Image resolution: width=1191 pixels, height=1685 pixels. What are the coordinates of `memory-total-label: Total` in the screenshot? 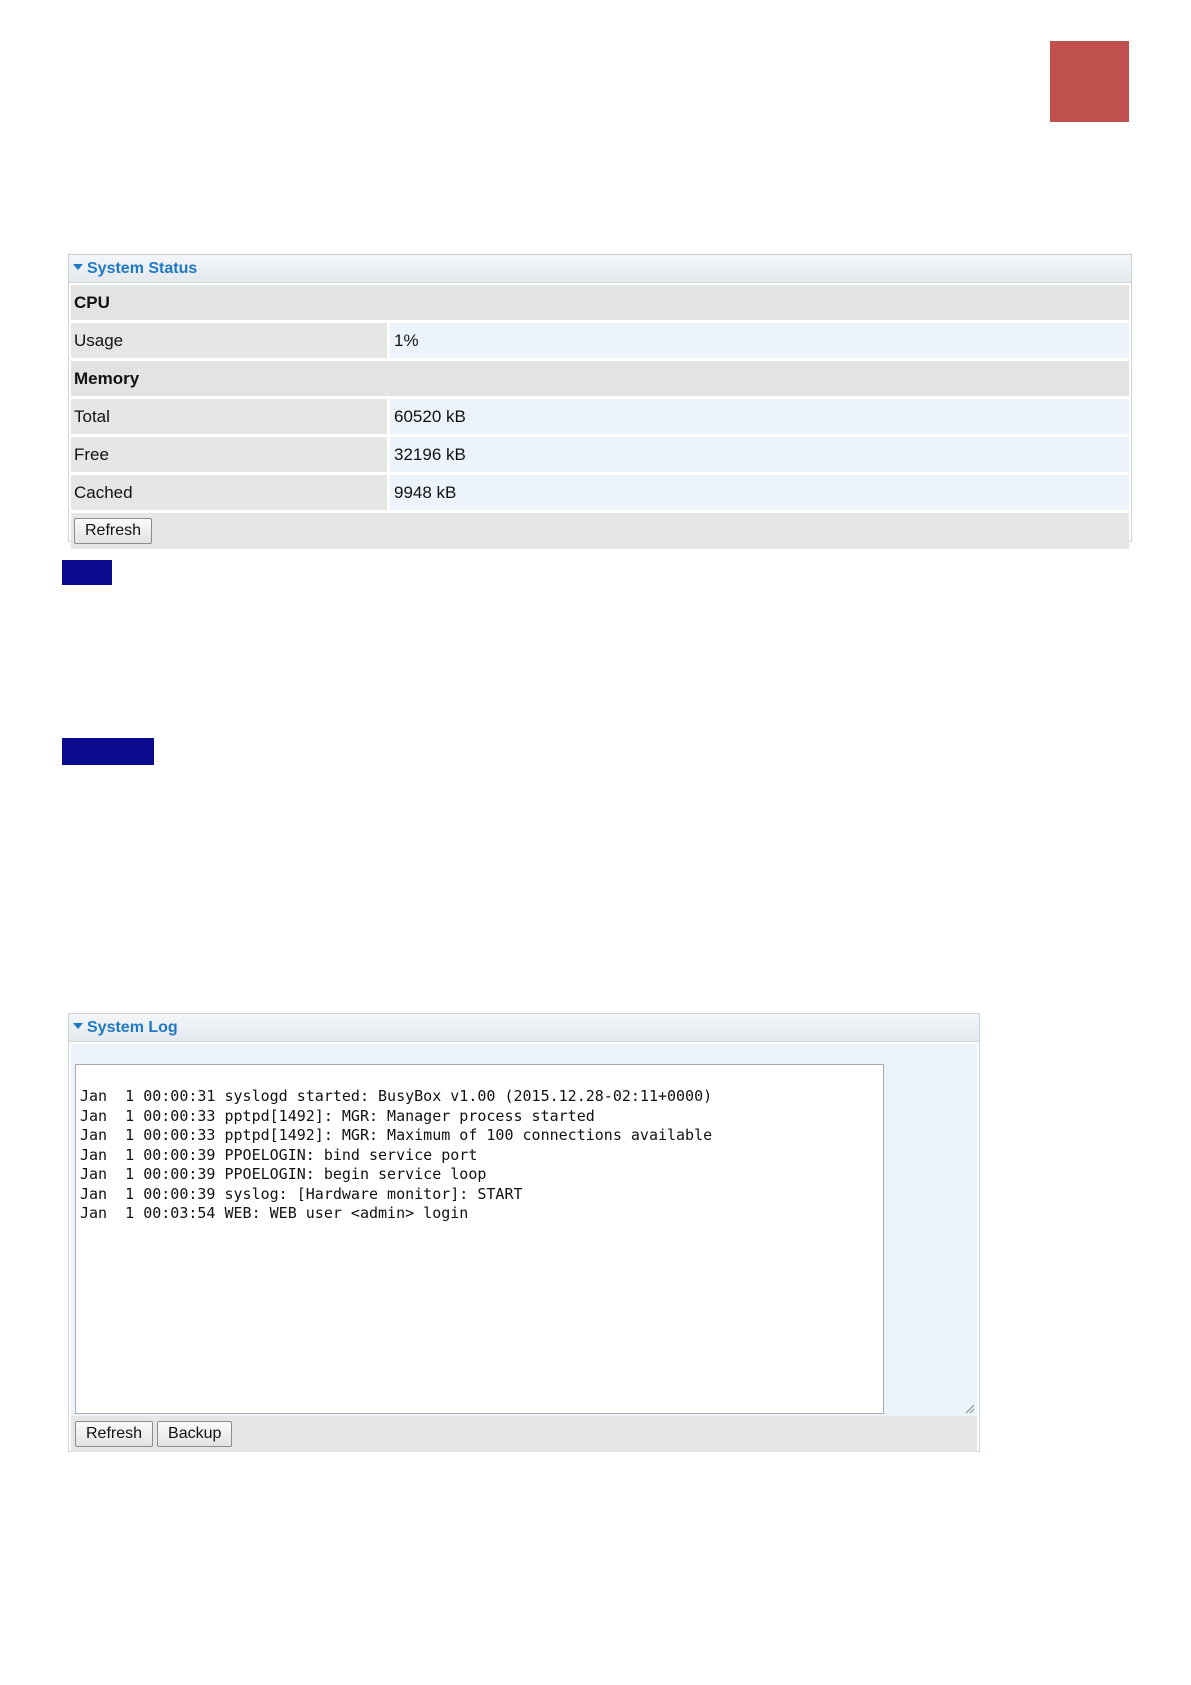 It's located at (229, 416).